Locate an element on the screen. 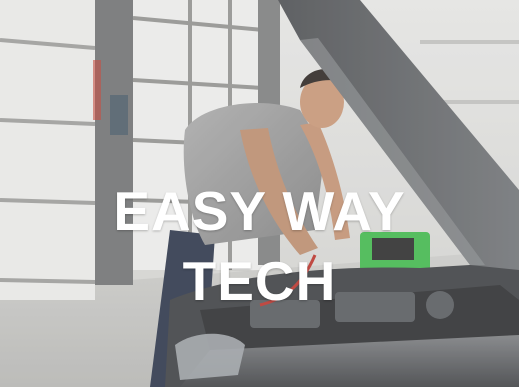 Image resolution: width=519 pixels, height=387 pixels. banner-title-line2: TECH is located at coordinates (259, 281).